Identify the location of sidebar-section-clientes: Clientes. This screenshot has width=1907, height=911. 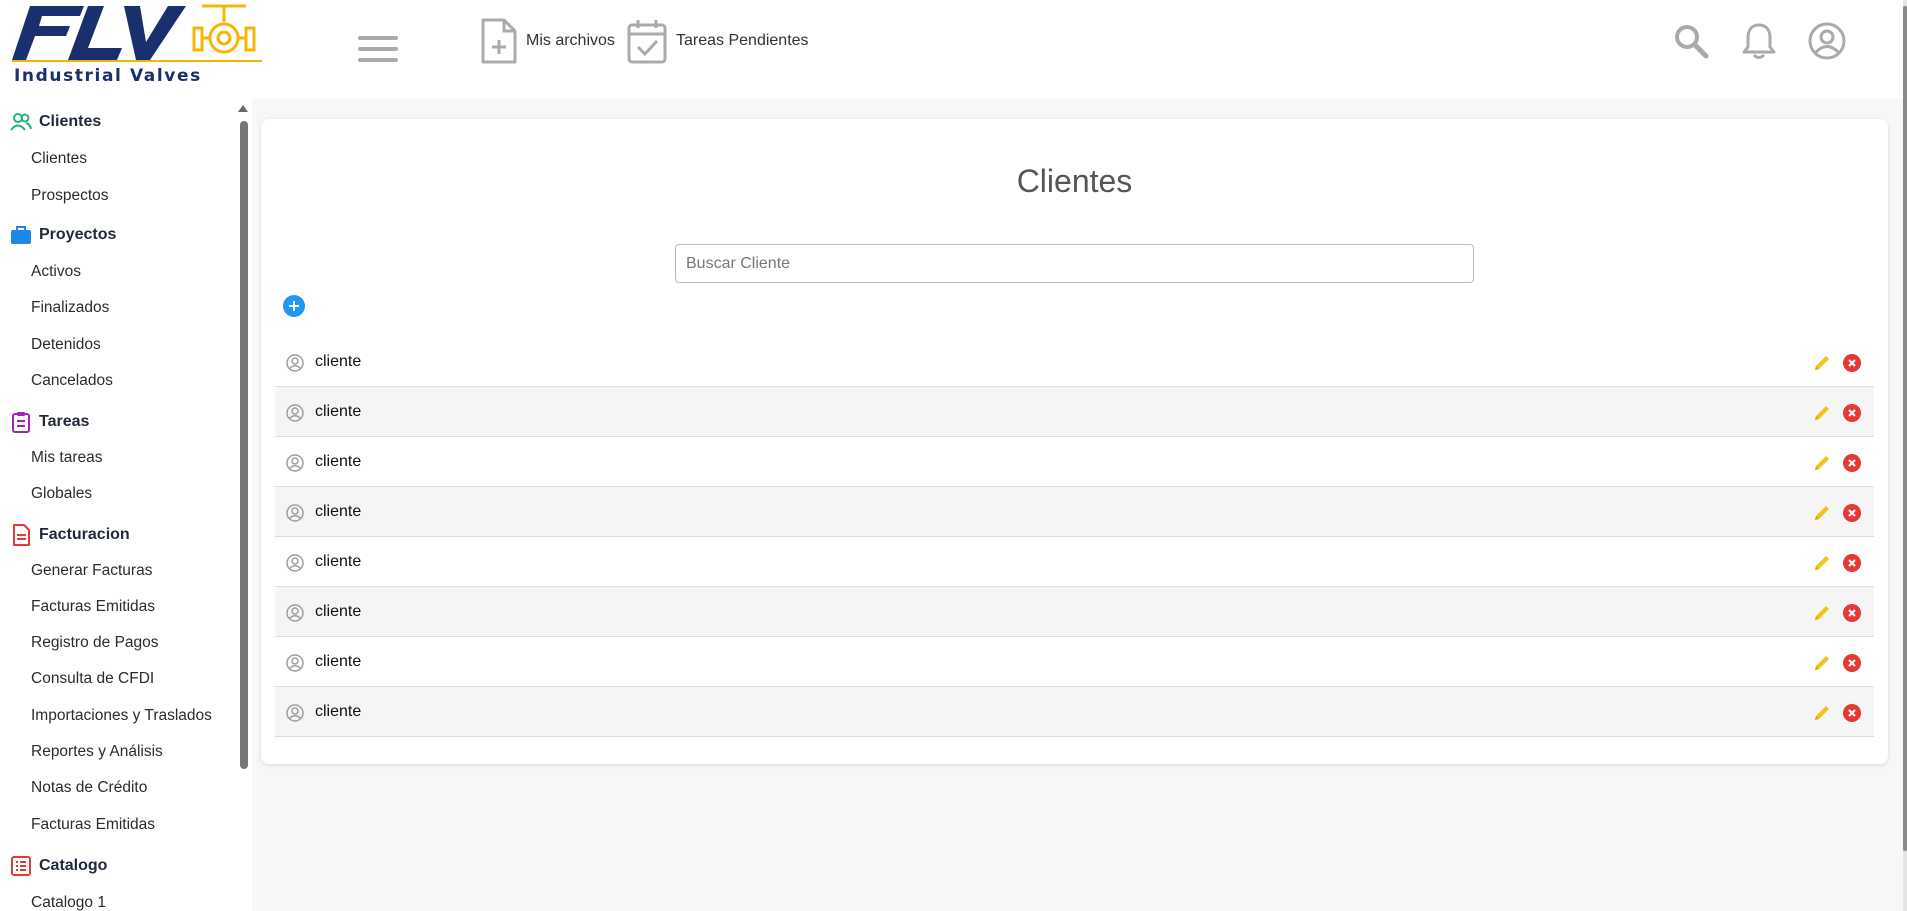
(55, 122).